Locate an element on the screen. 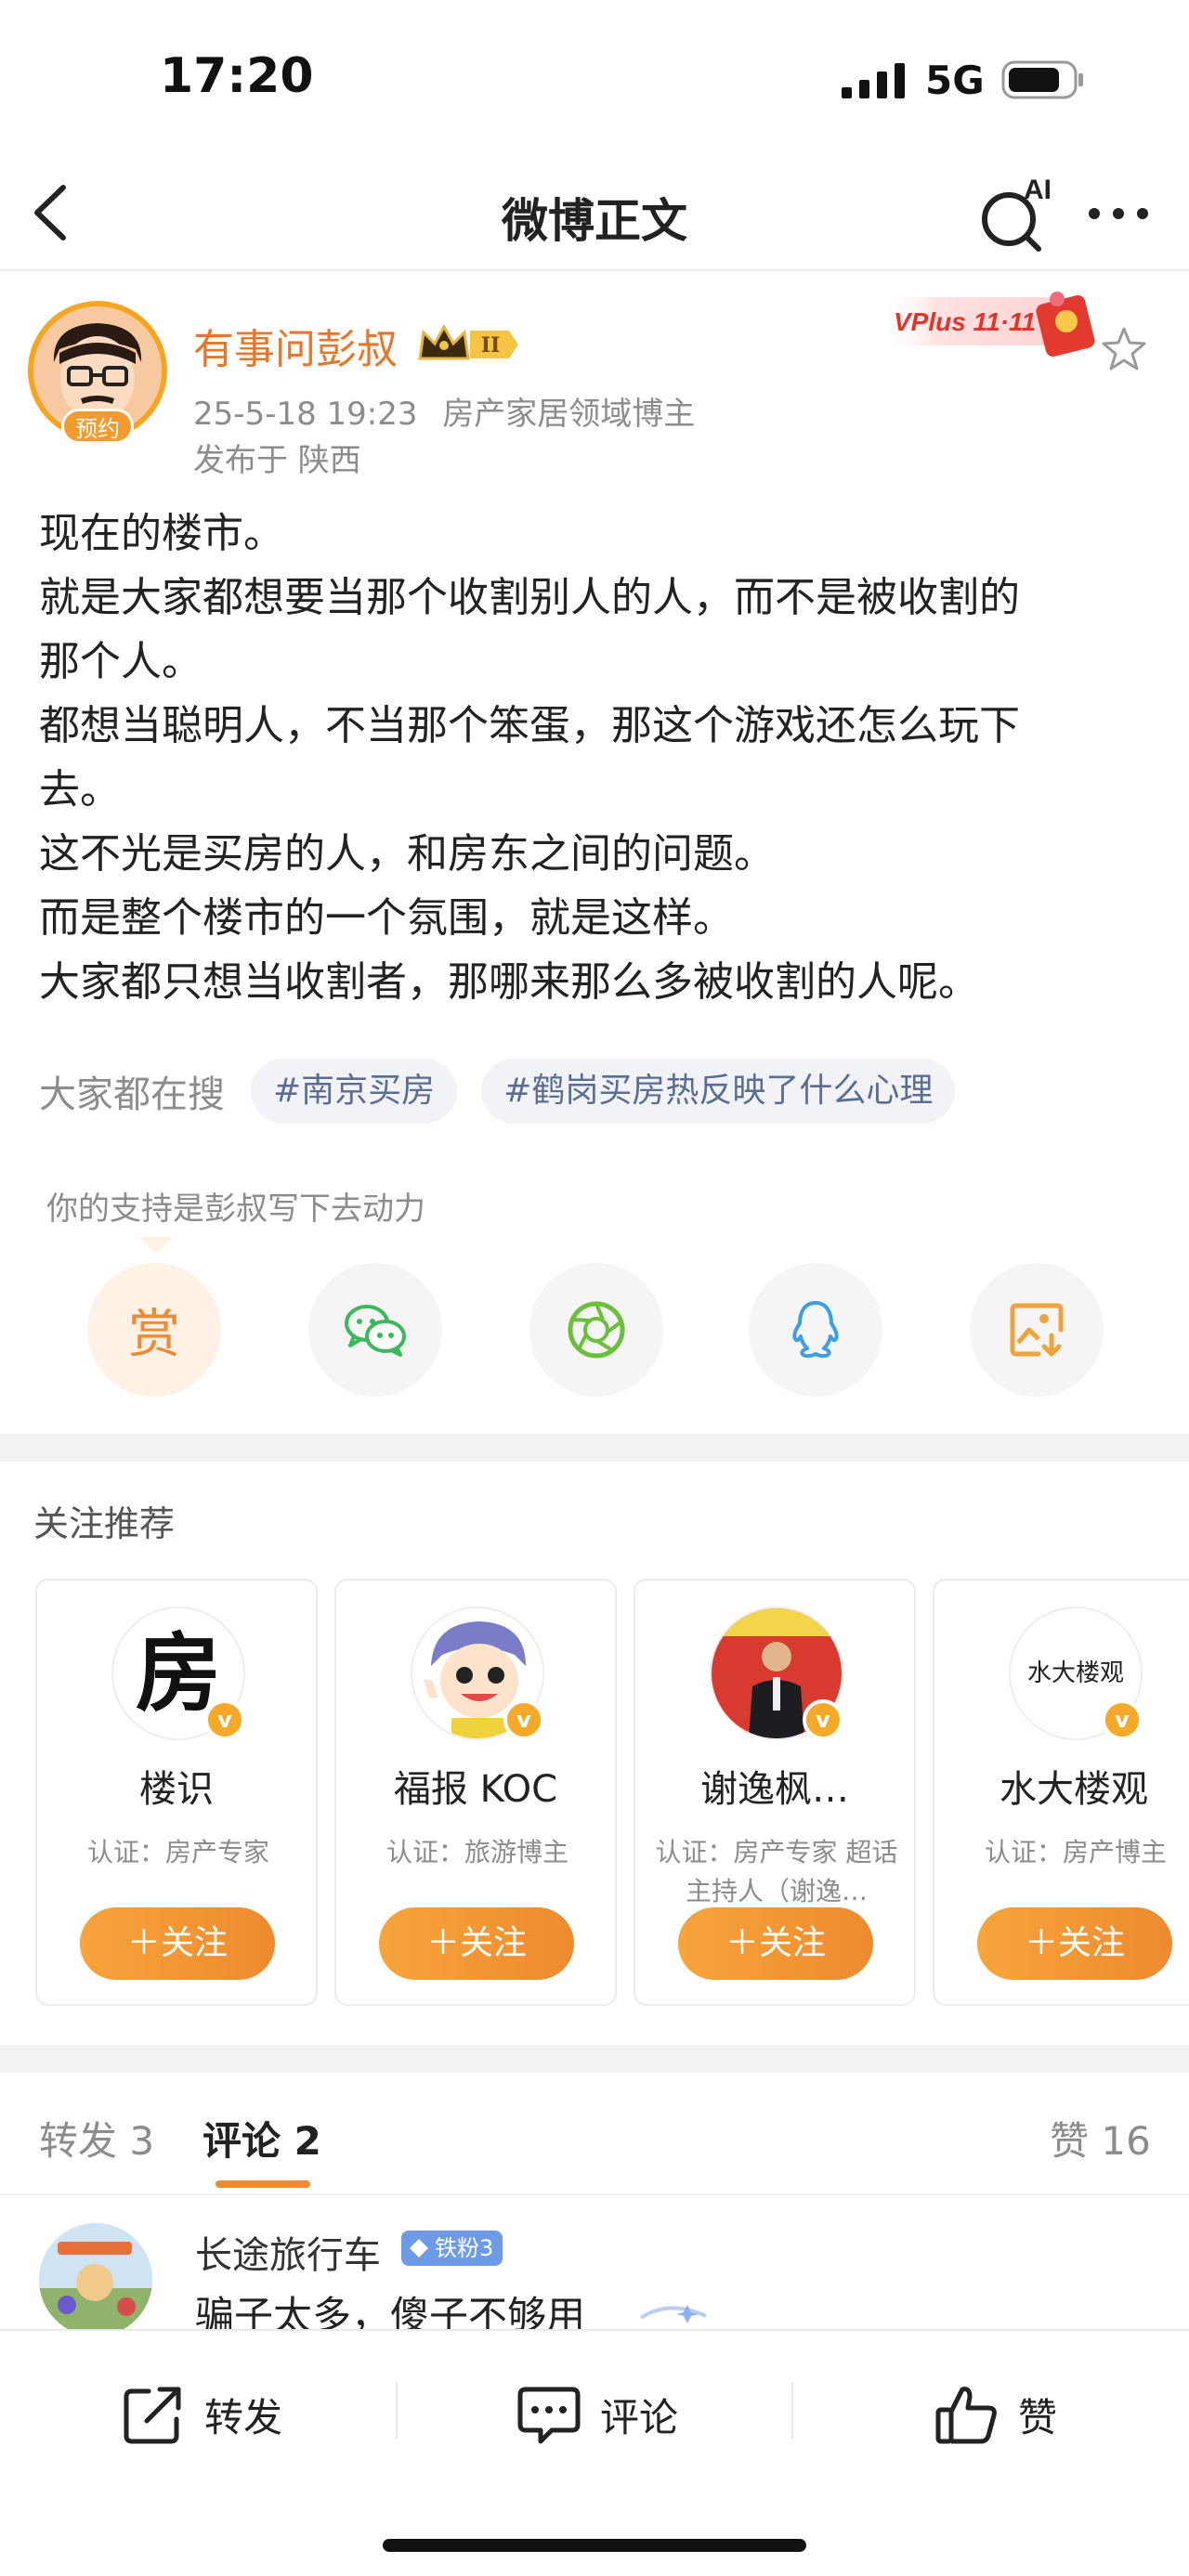  ai-search-icon: AI is located at coordinates (1017, 213).